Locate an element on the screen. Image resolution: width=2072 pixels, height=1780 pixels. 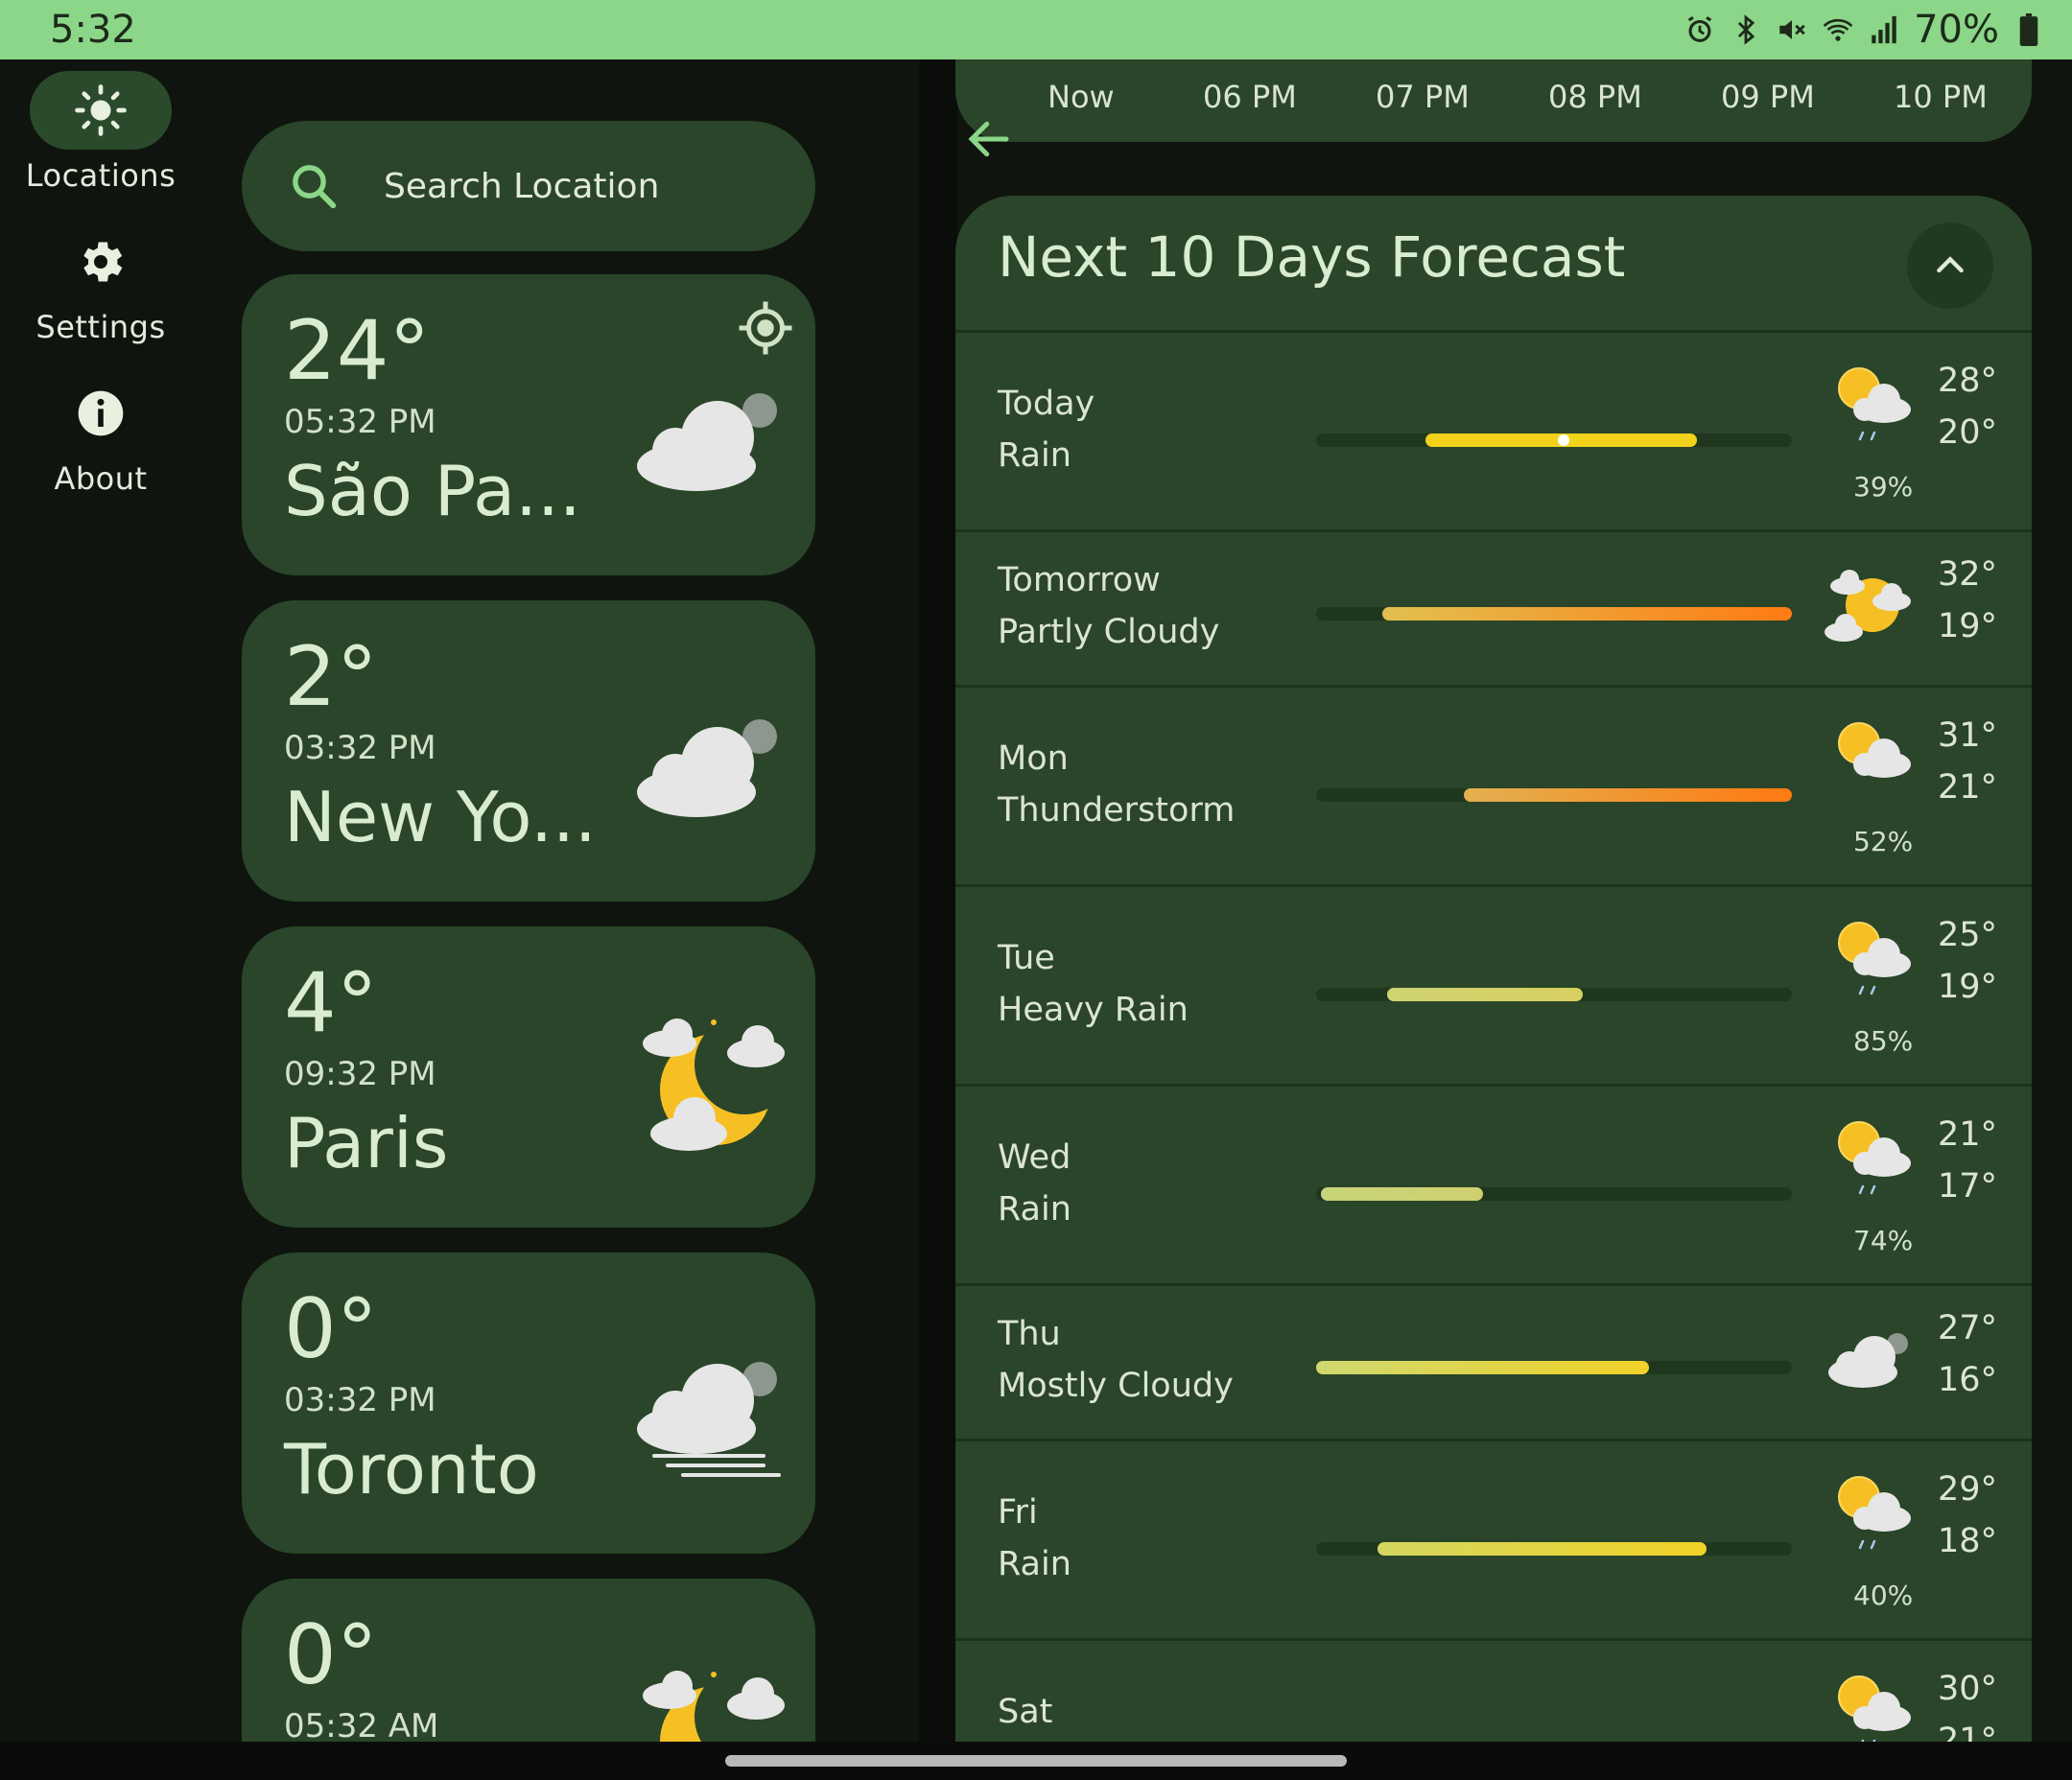
navigation-rail: Locations Settings About is located at coordinates (100, 901).